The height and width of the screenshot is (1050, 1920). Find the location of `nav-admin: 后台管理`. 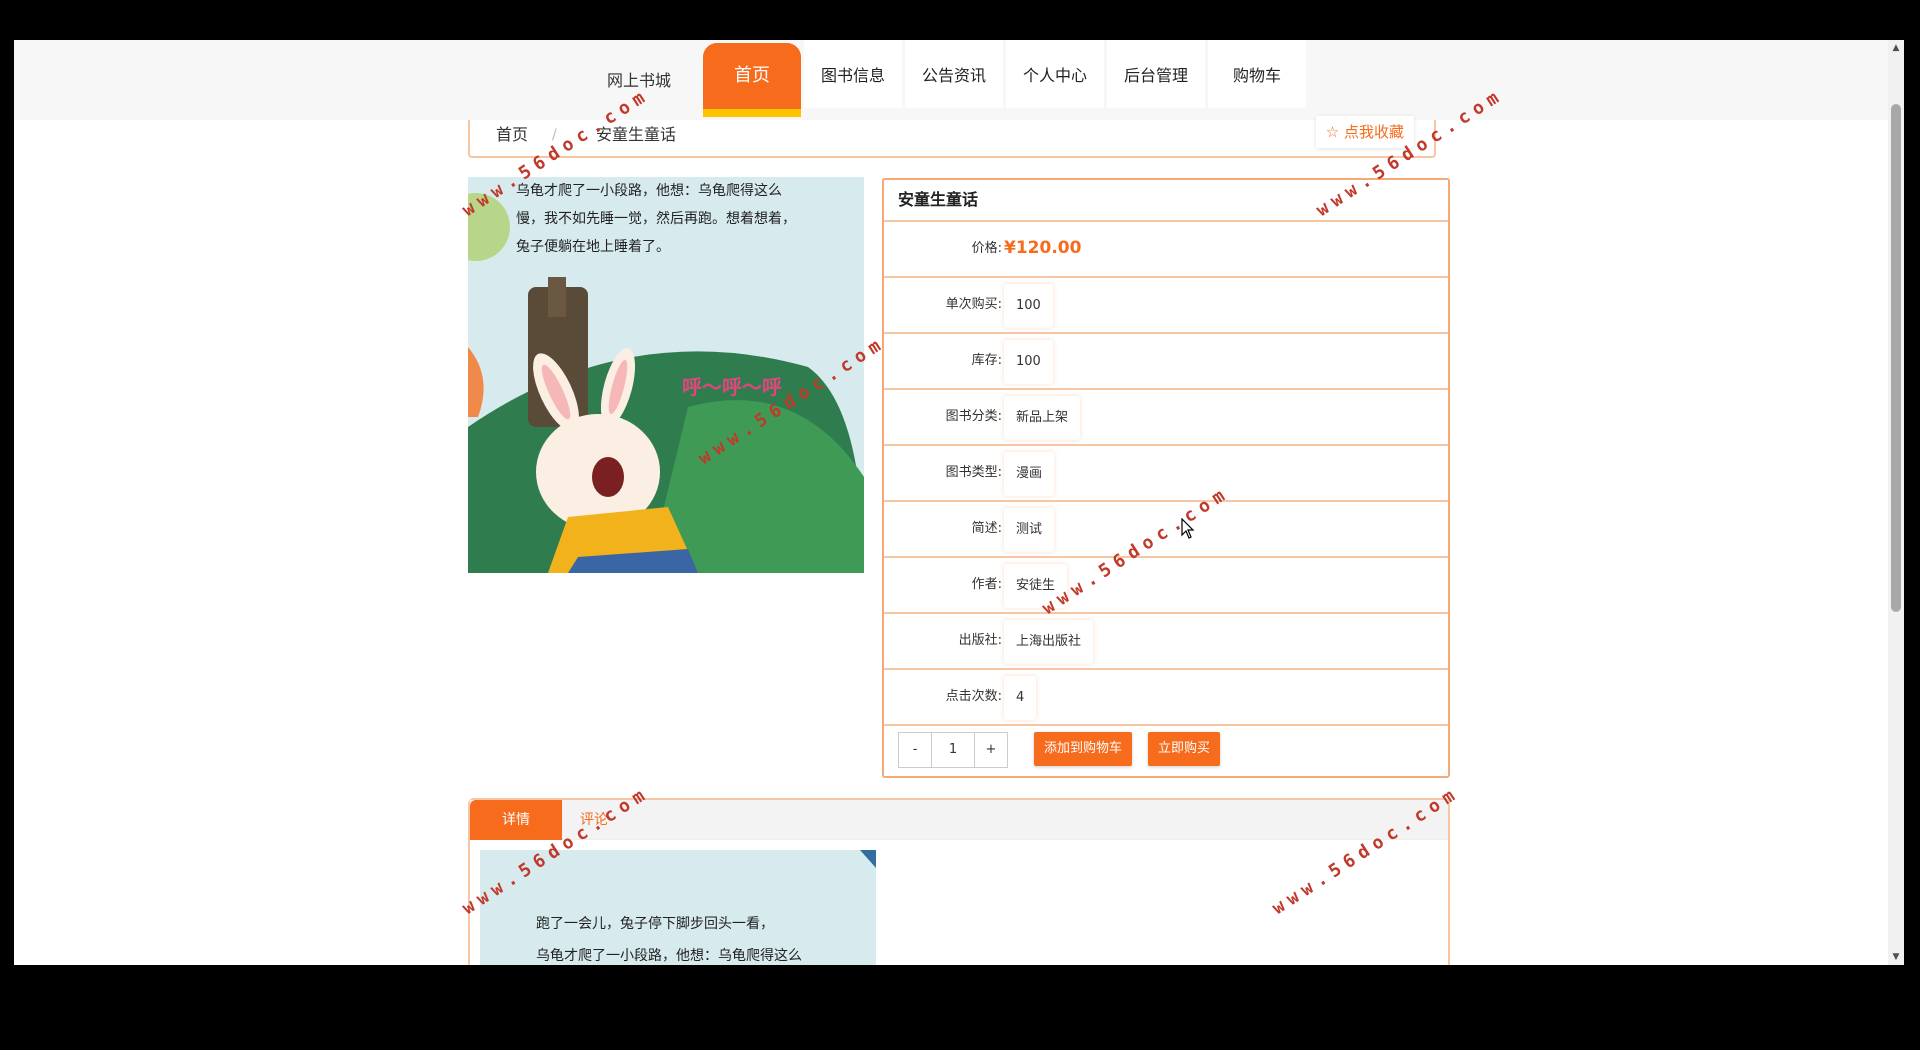

nav-admin: 后台管理 is located at coordinates (1156, 74).